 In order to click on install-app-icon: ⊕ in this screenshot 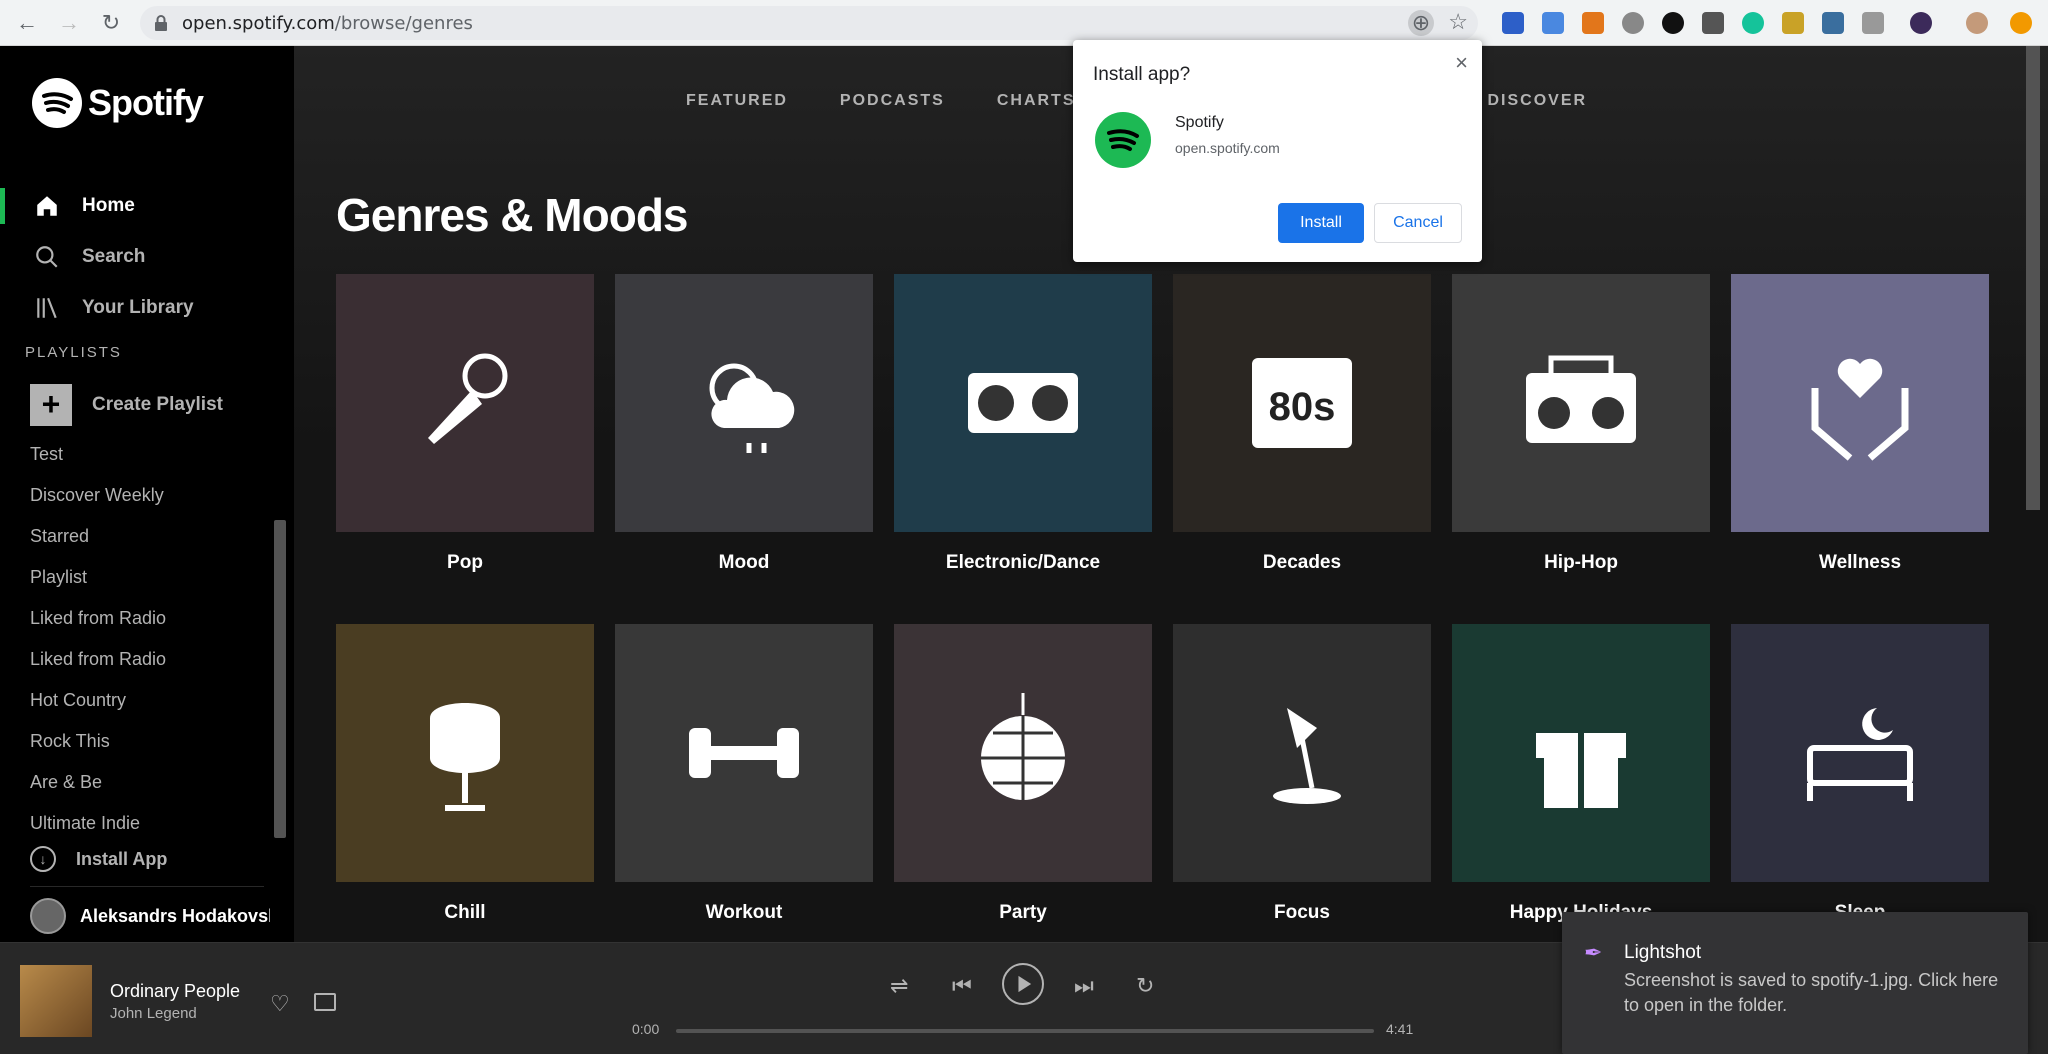, I will do `click(1421, 23)`.